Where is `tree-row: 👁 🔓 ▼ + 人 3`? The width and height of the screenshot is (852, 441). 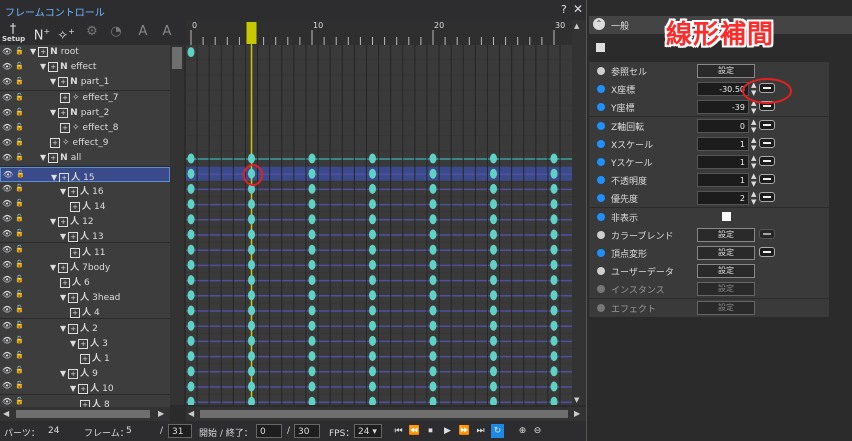
tree-row: 👁 🔓 ▼ + 人 3 is located at coordinates (85, 341).